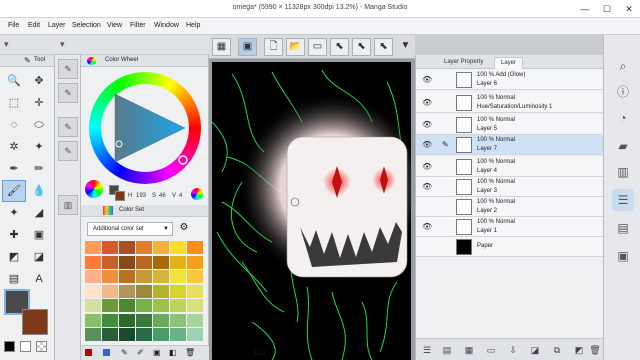 Image resolution: width=640 pixels, height=360 pixels. What do you see at coordinates (510, 103) in the screenshot?
I see `layer-row: 👁 100 % Normal Hue/Saturation/Luminosity 1` at bounding box center [510, 103].